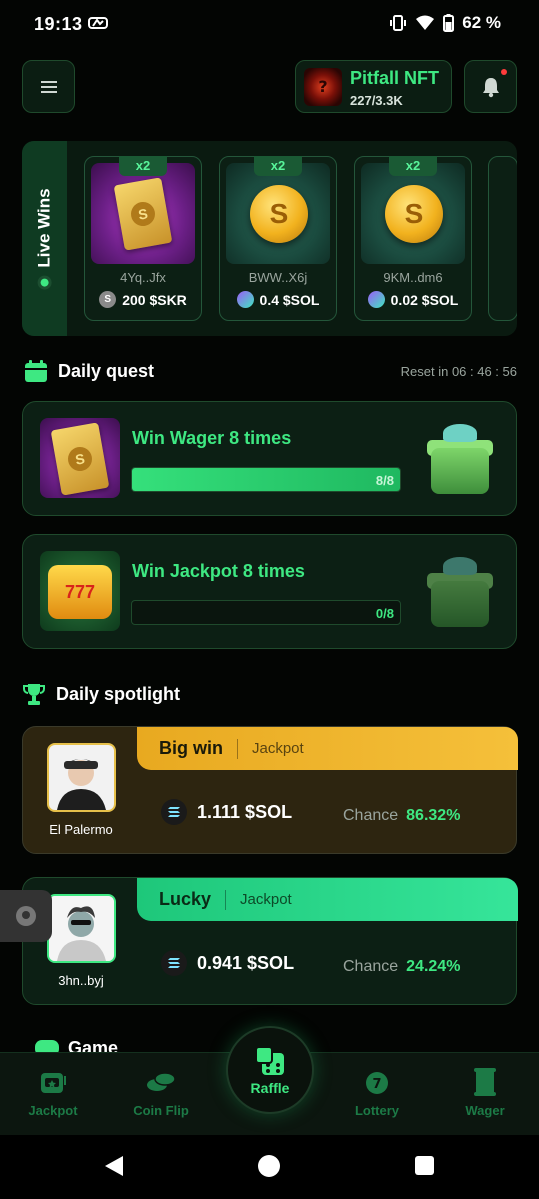 The width and height of the screenshot is (539, 1199). Describe the element at coordinates (80, 591) in the screenshot. I see `jackpot-slot-image: 777` at that location.